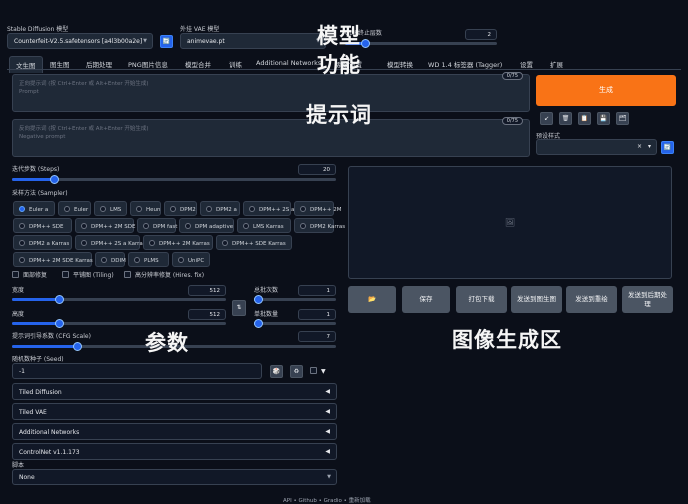 The width and height of the screenshot is (688, 504). What do you see at coordinates (465, 64) in the screenshot?
I see `tab-9: WD 1.4 标签器 (Tagger)` at bounding box center [465, 64].